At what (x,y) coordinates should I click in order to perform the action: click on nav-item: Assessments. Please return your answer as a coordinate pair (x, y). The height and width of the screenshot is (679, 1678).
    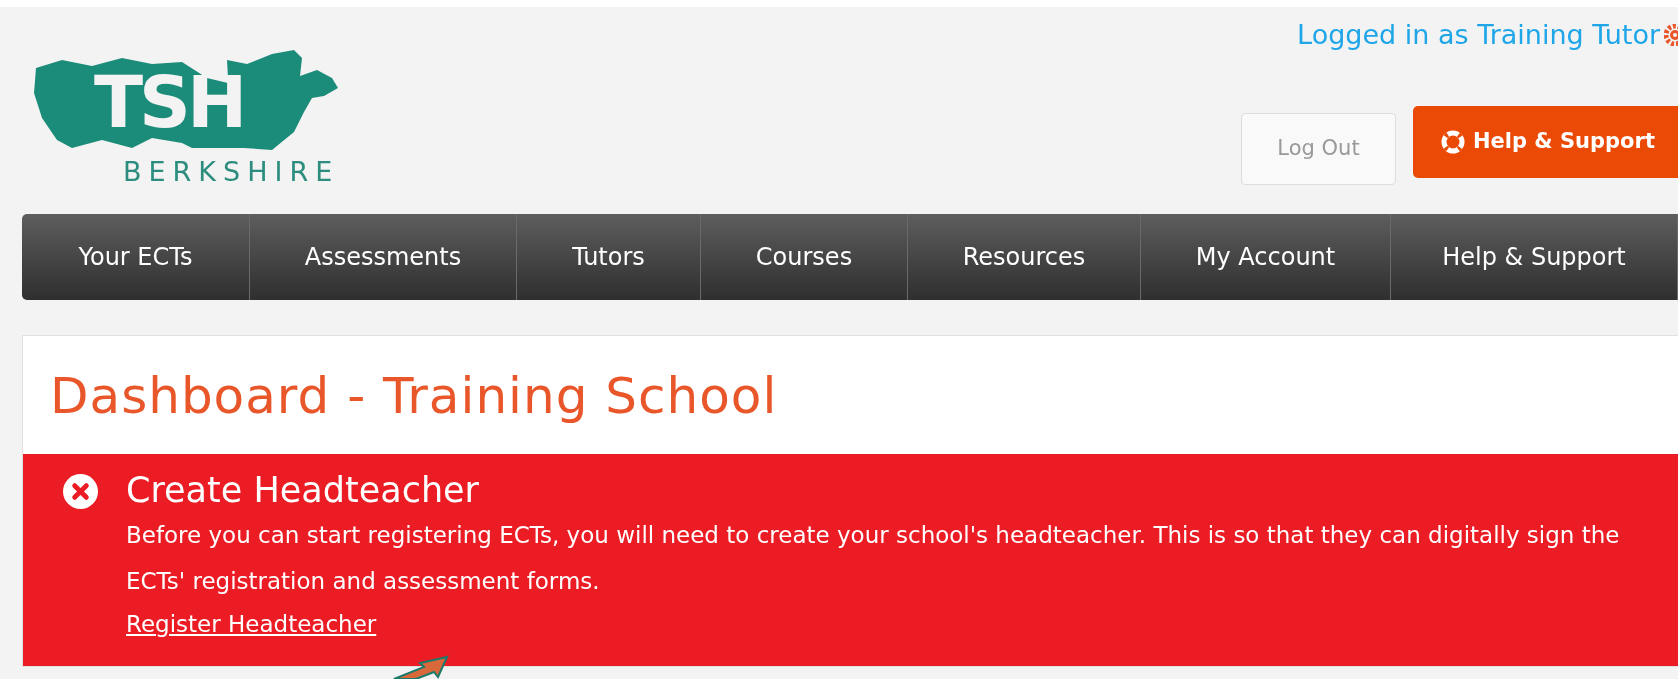
    Looking at the image, I should click on (383, 257).